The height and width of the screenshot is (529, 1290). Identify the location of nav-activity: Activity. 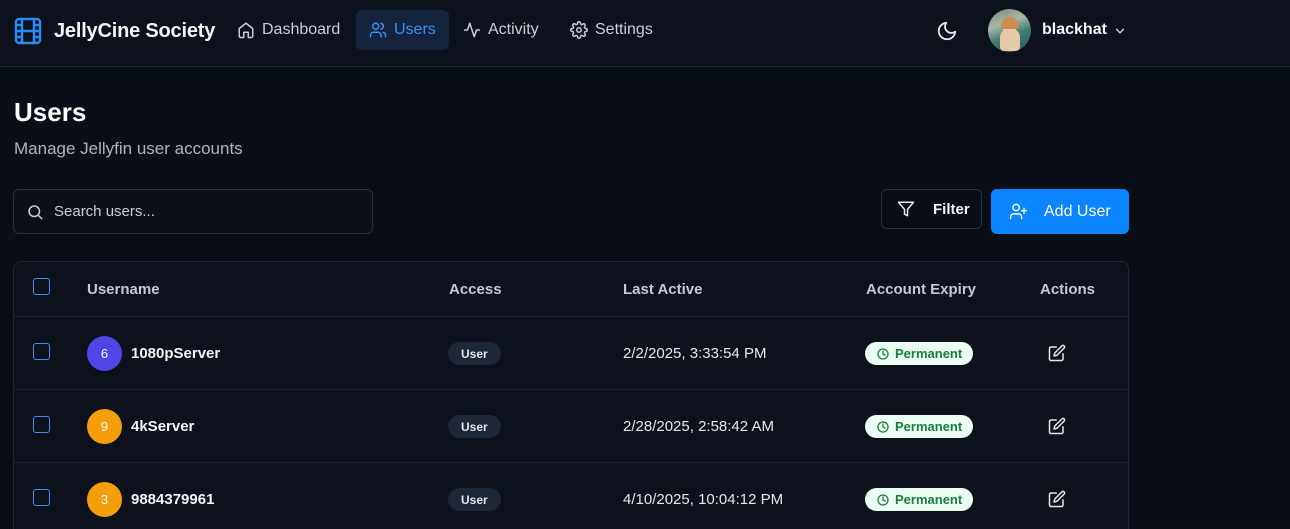
(501, 30).